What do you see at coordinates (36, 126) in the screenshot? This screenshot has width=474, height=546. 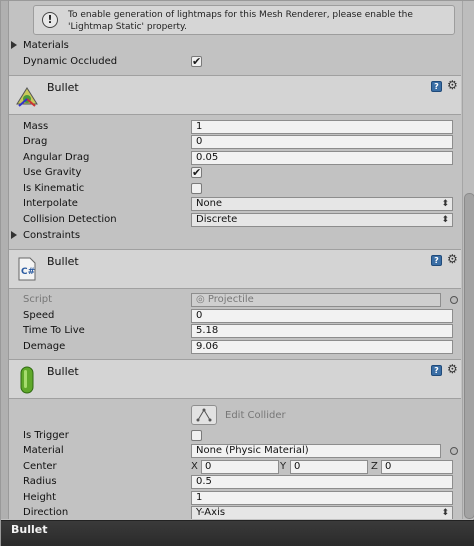 I see `mass-label: Mass` at bounding box center [36, 126].